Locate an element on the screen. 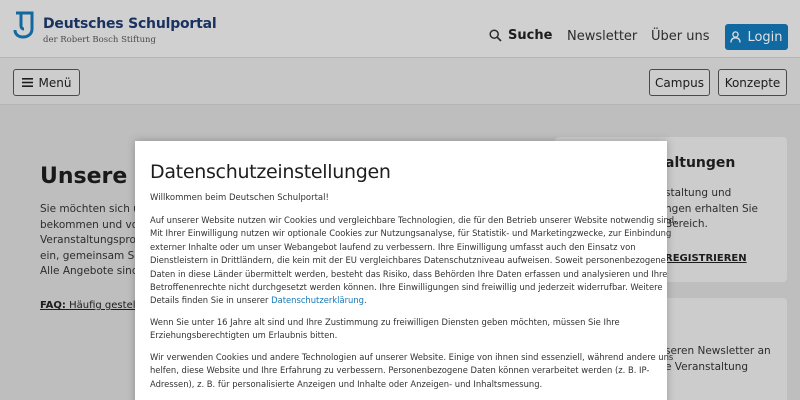 This screenshot has width=800, height=400. dialog-title: Datenschutzeinstellungen is located at coordinates (270, 172).